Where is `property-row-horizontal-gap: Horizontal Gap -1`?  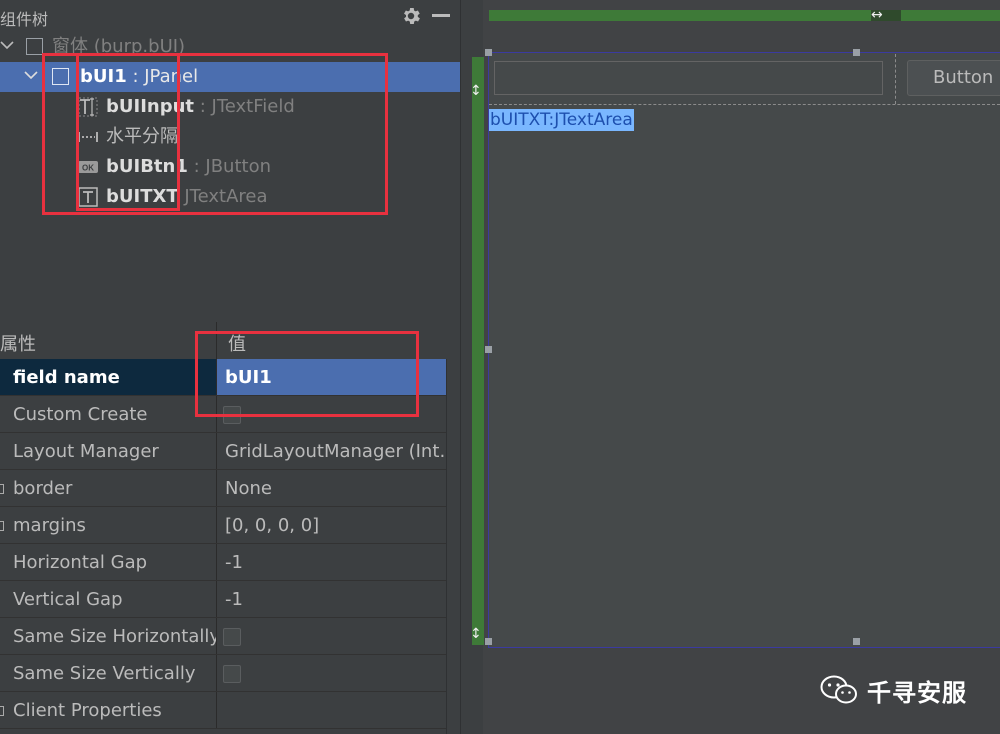
property-row-horizontal-gap: Horizontal Gap -1 is located at coordinates (223, 562).